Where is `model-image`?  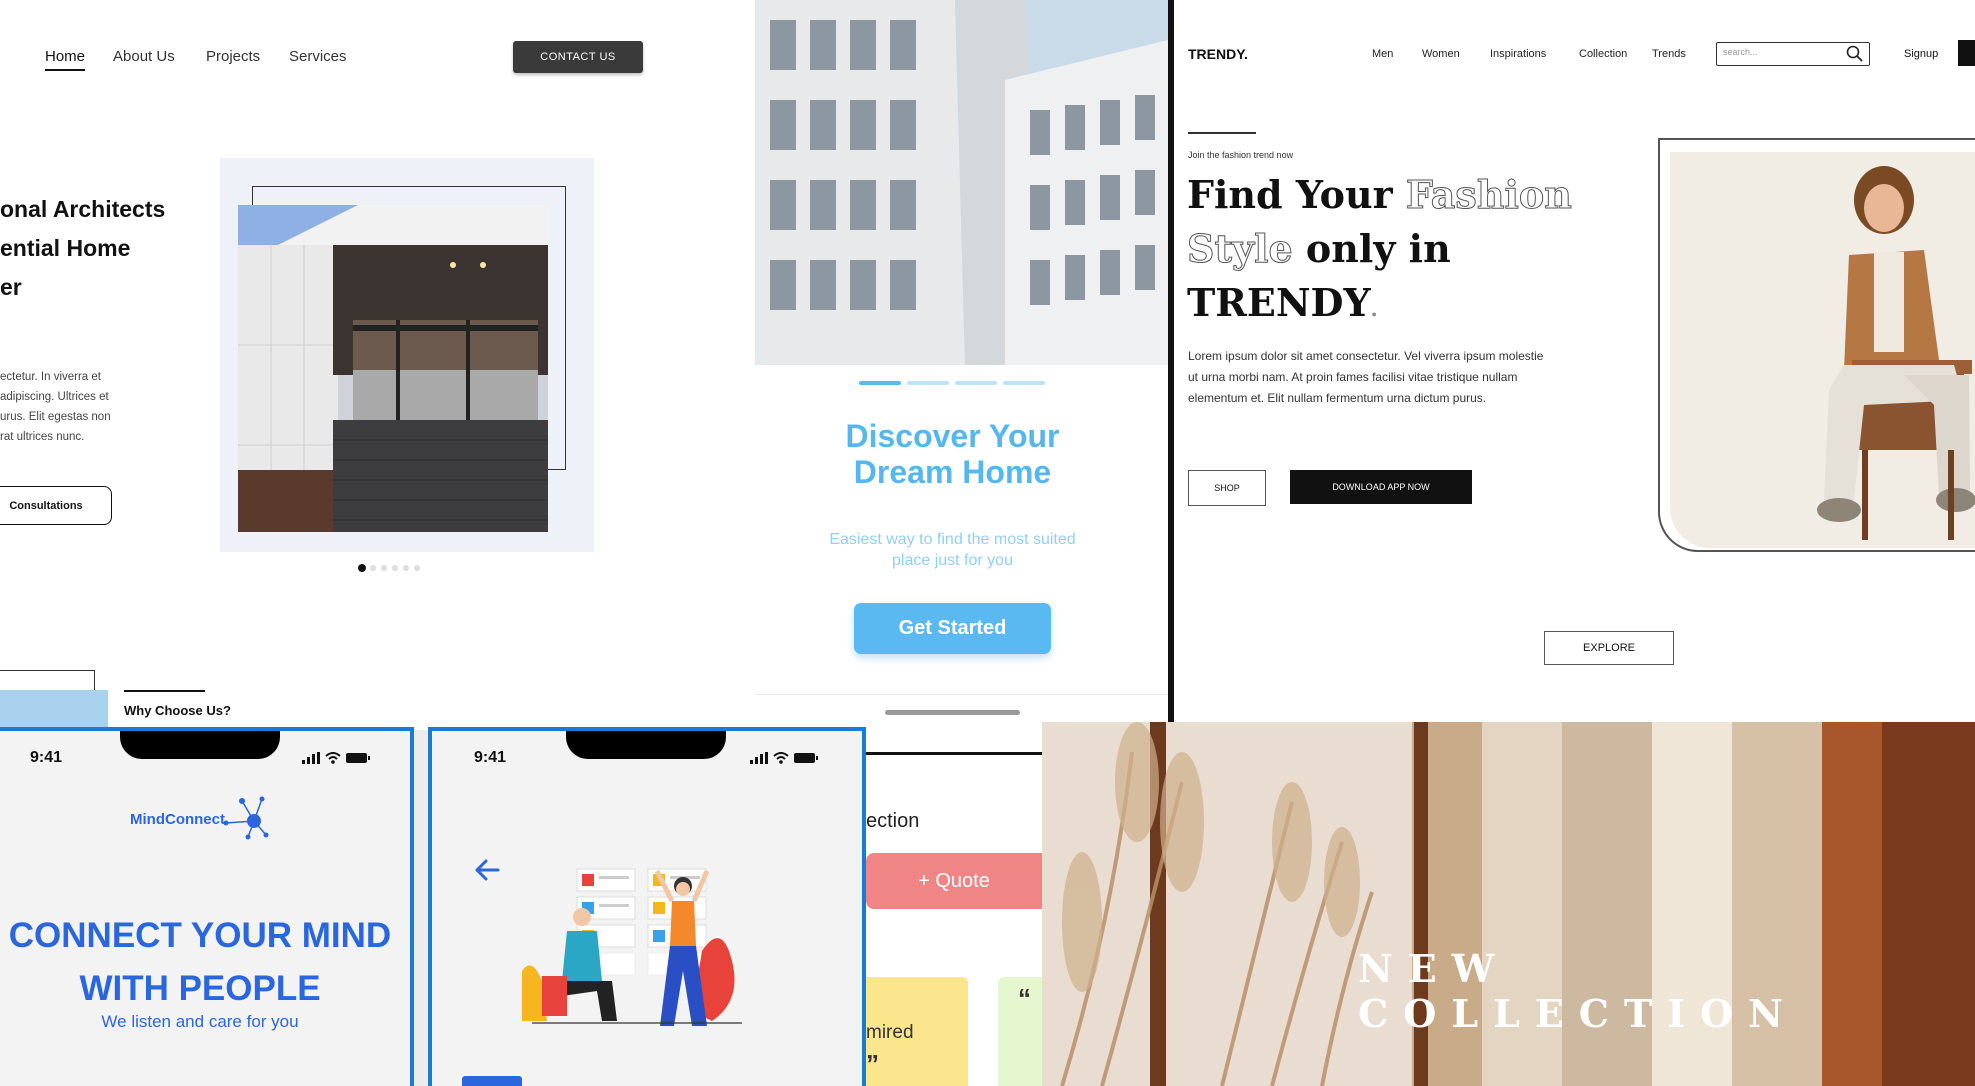 model-image is located at coordinates (1896, 353).